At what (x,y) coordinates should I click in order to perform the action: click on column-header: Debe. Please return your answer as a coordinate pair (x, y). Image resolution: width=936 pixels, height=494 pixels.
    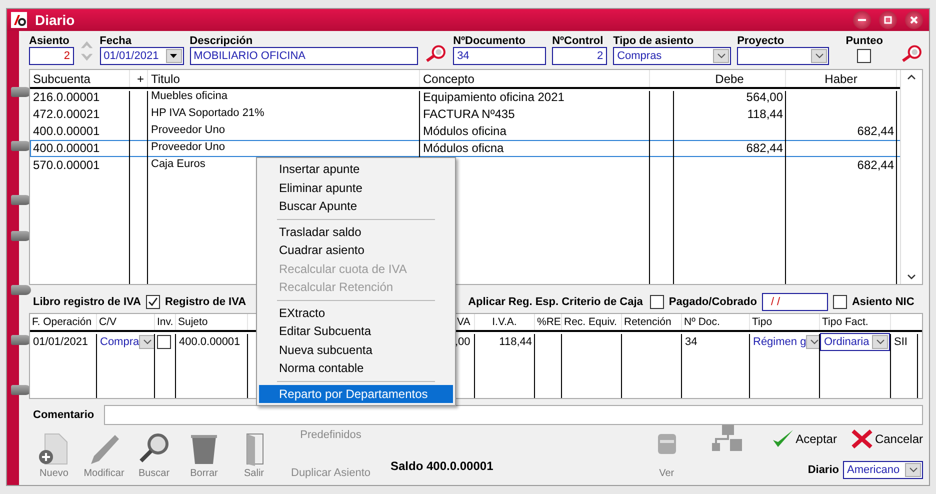
    Looking at the image, I should click on (730, 78).